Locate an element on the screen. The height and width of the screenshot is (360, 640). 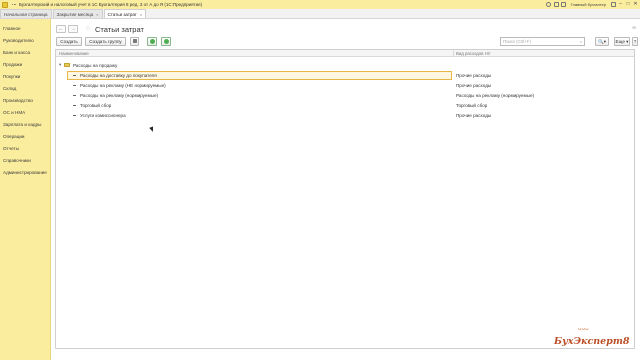
favorite-star-icon: ☆ is located at coordinates (88, 28).